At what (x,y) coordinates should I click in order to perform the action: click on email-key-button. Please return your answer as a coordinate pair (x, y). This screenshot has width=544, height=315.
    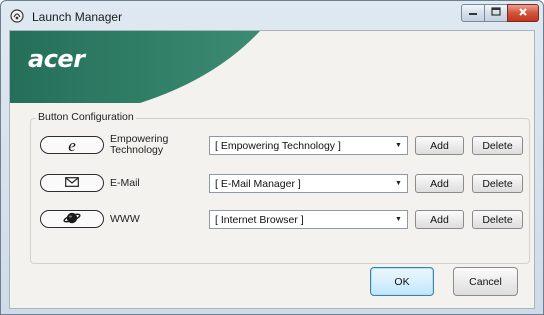
    Looking at the image, I should click on (72, 183).